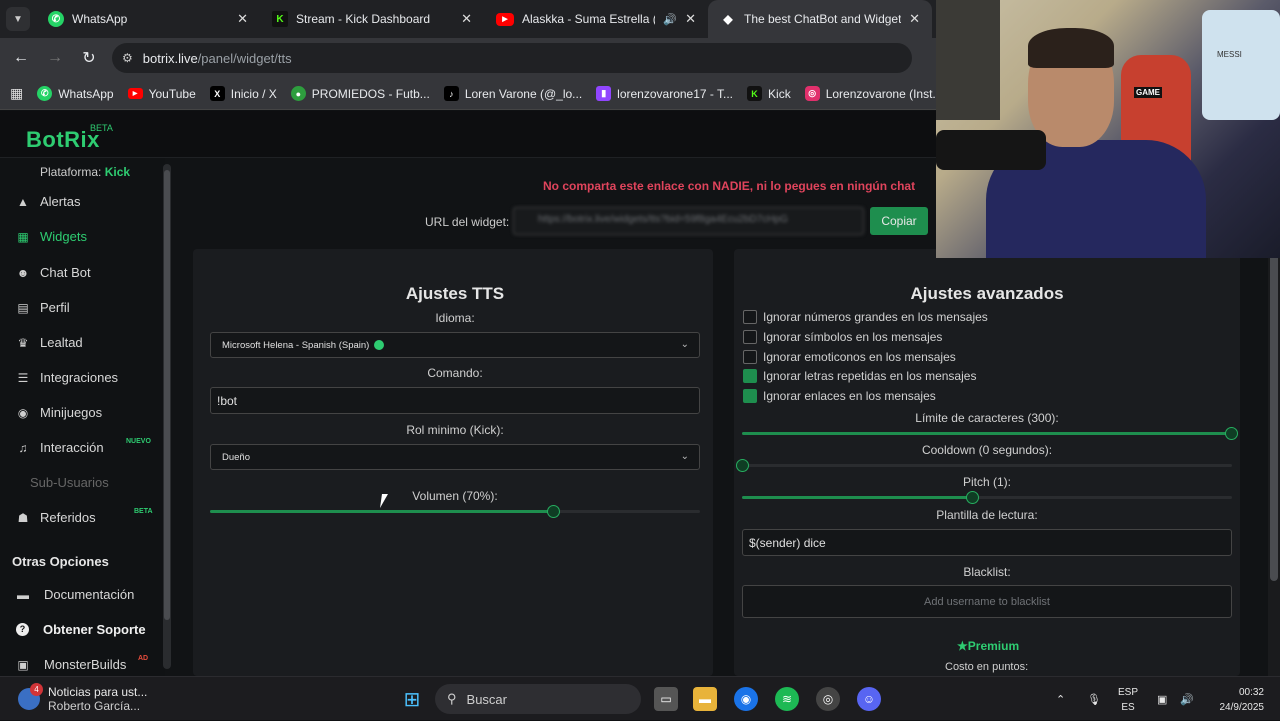 Image resolution: width=1280 pixels, height=721 pixels. What do you see at coordinates (604, 93) in the screenshot?
I see `twitch-icon: ▮` at bounding box center [604, 93].